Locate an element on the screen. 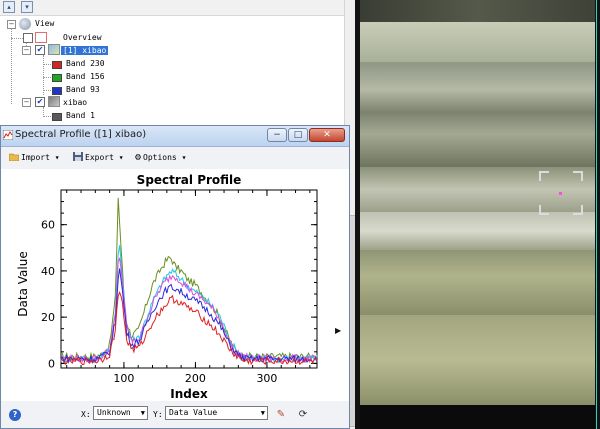  bottom-toolbar: ? X: Unknown ▼ Y: Data Value ▼ ✎ ⟳ is located at coordinates (175, 414).